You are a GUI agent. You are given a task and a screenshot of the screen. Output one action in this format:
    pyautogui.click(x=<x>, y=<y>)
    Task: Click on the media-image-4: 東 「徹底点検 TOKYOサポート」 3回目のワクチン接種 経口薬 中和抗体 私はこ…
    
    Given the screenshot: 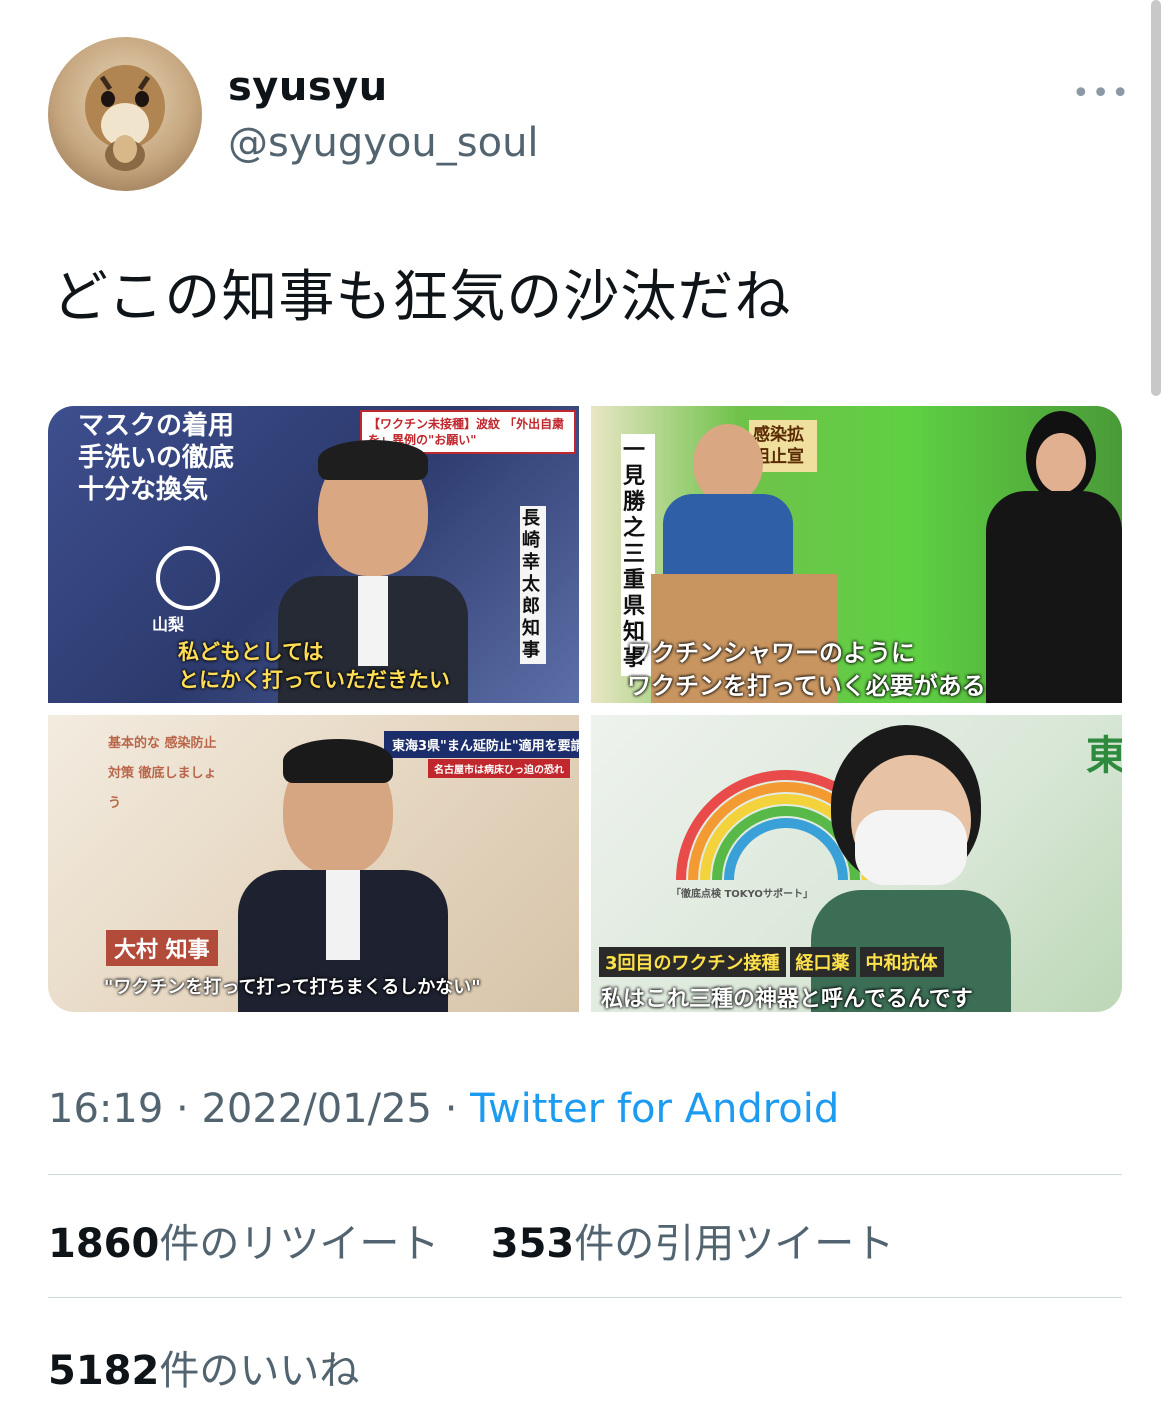 What is the action you would take?
    pyautogui.click(x=856, y=863)
    